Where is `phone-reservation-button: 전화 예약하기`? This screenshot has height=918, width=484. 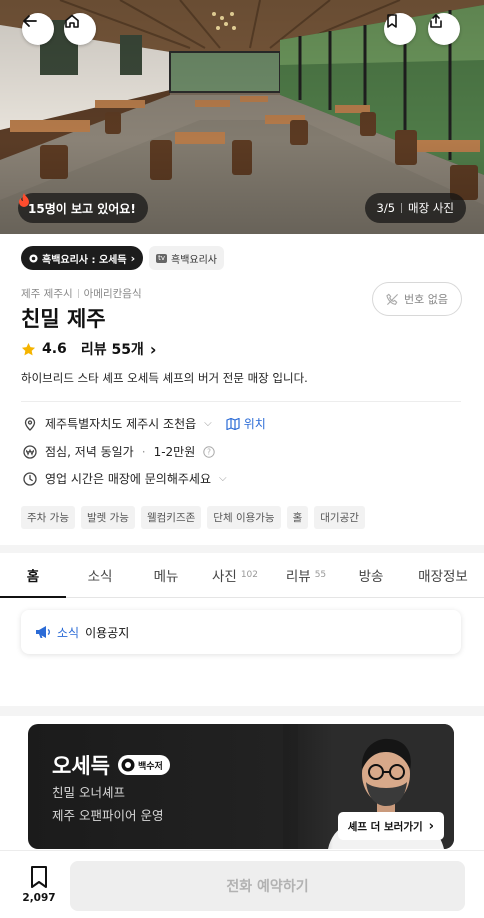
phone-reservation-button: 전화 예약하기 is located at coordinates (267, 886).